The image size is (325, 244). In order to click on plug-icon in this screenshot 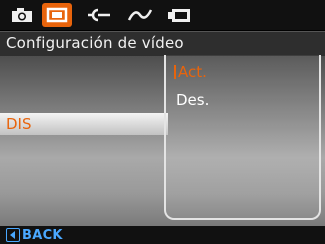, I will do `click(99, 15)`.